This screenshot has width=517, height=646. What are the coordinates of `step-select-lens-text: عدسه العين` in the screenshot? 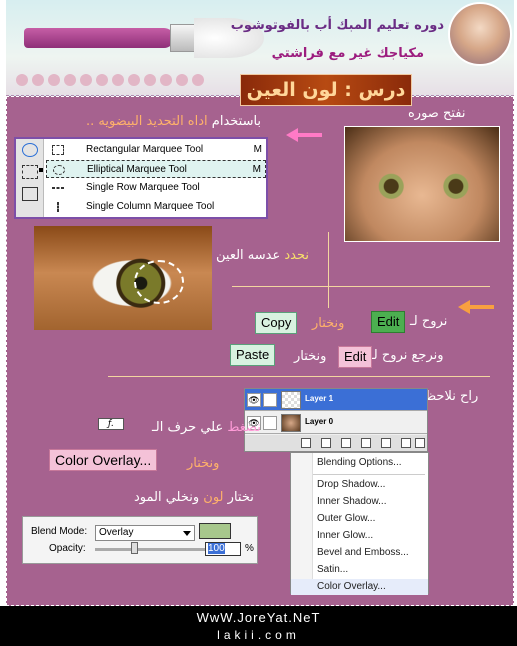 It's located at (248, 255).